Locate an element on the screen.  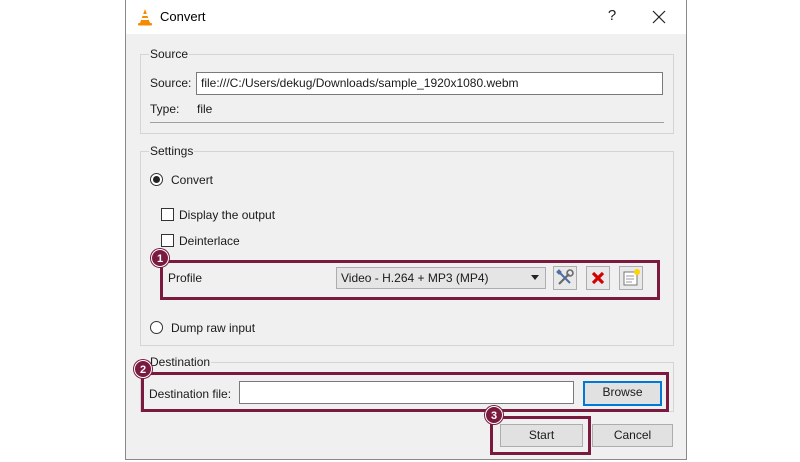
deinterlace-label: Deinterlace is located at coordinates (209, 241).